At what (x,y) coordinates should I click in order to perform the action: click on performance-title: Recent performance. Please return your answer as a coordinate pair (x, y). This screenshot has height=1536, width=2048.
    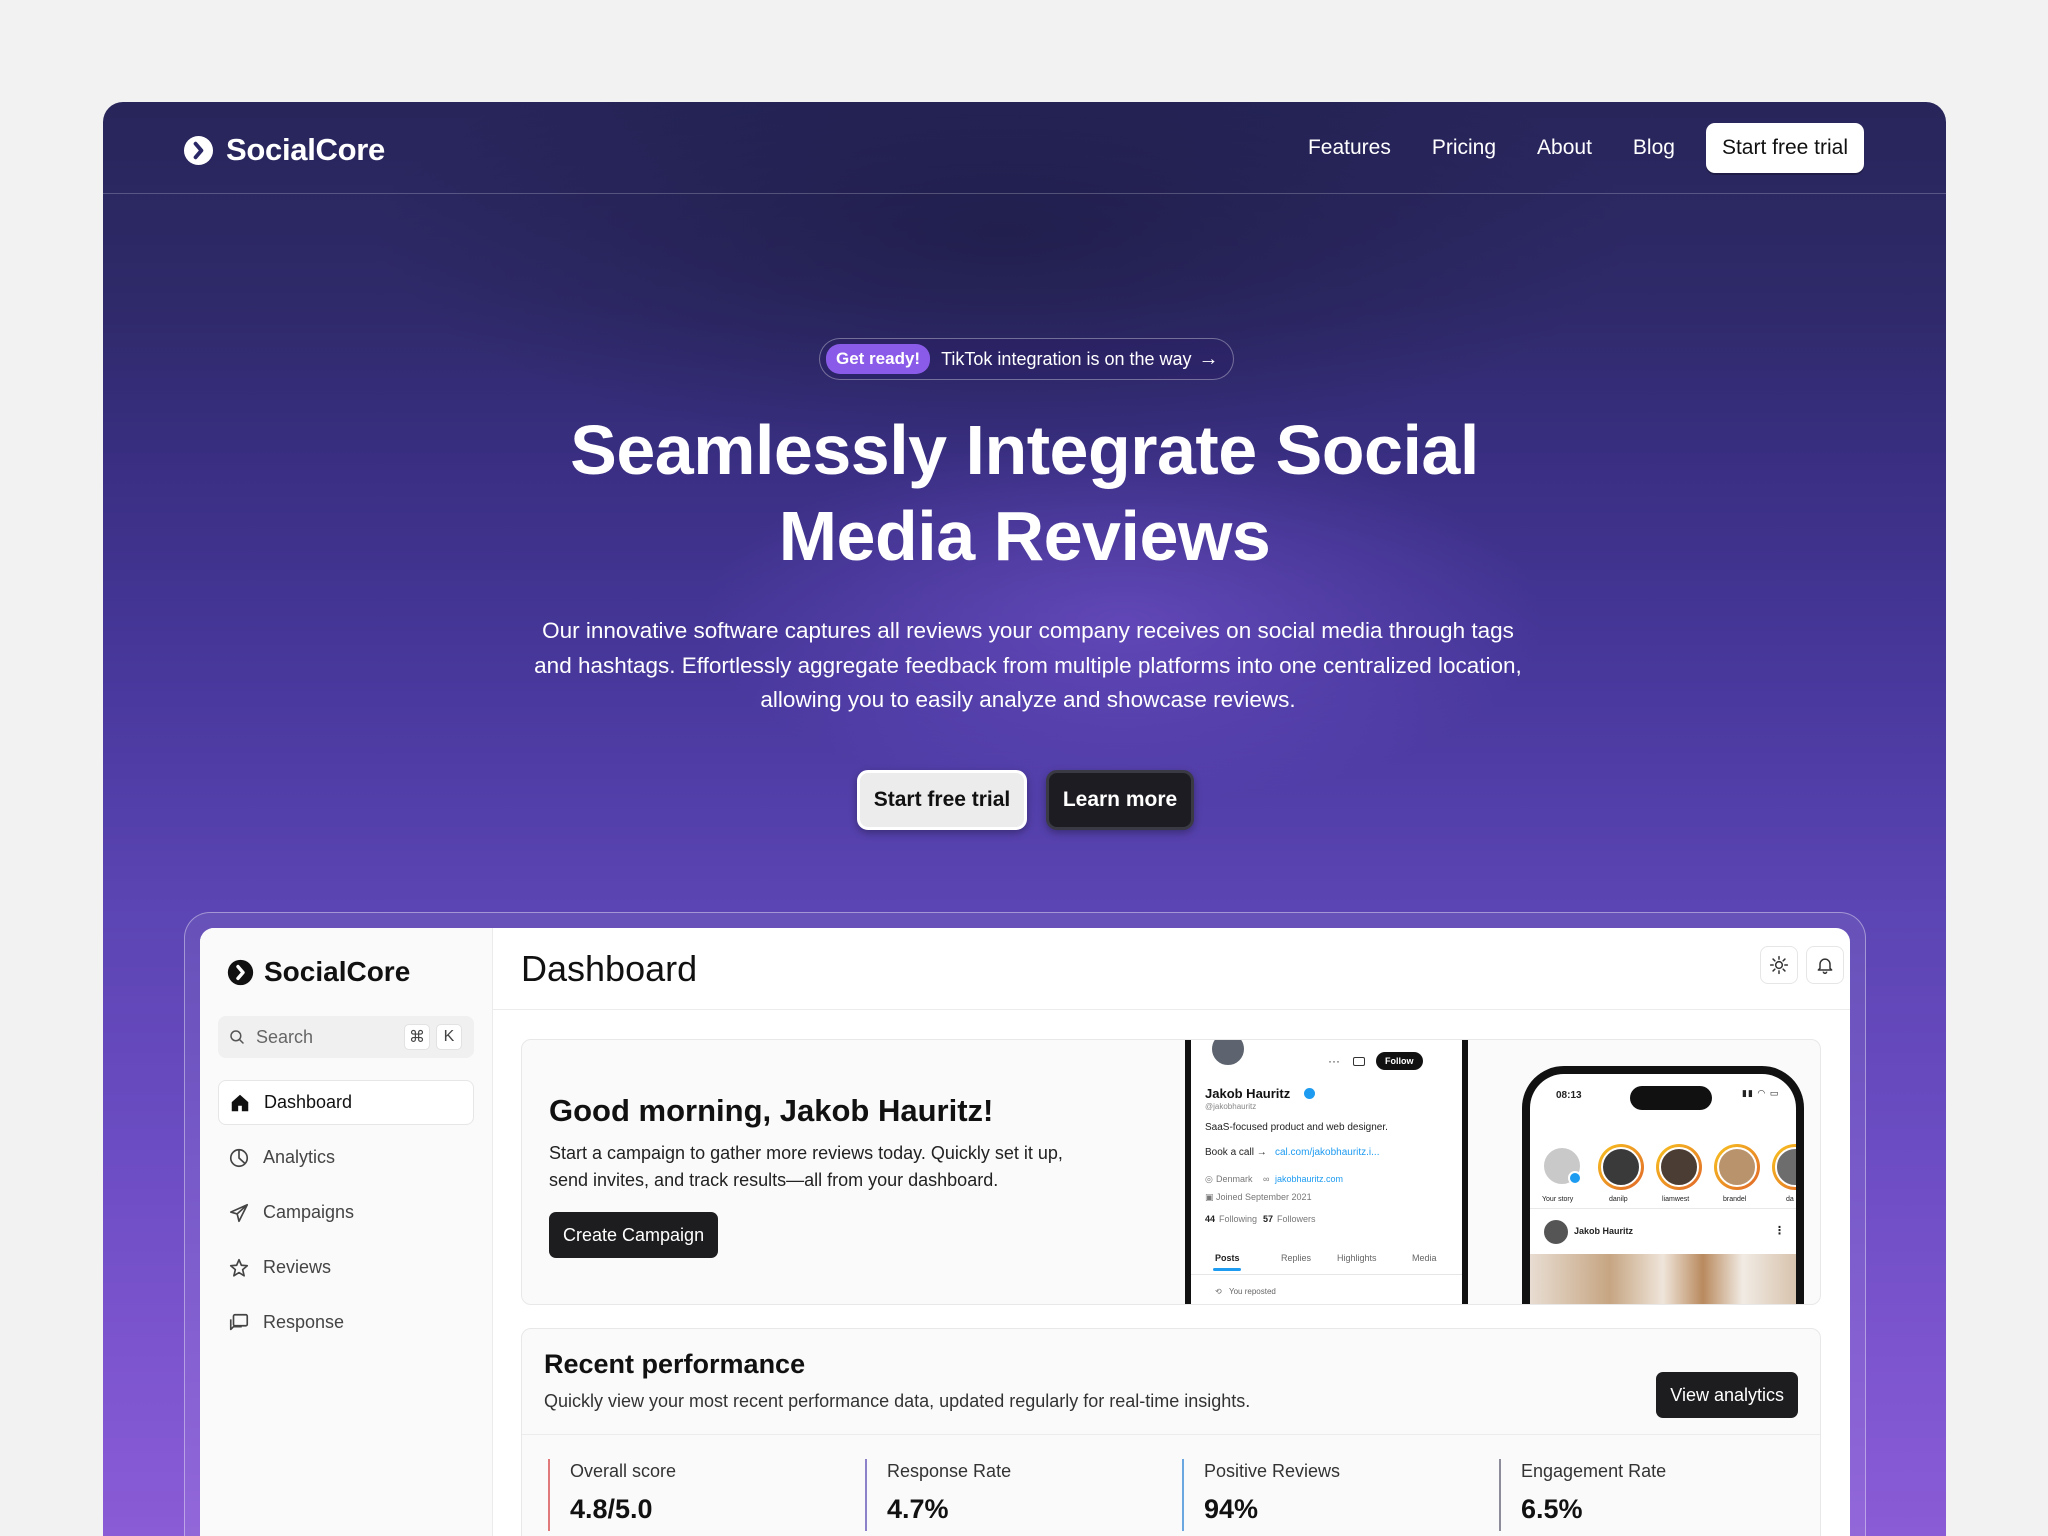
    Looking at the image, I should click on (675, 1364).